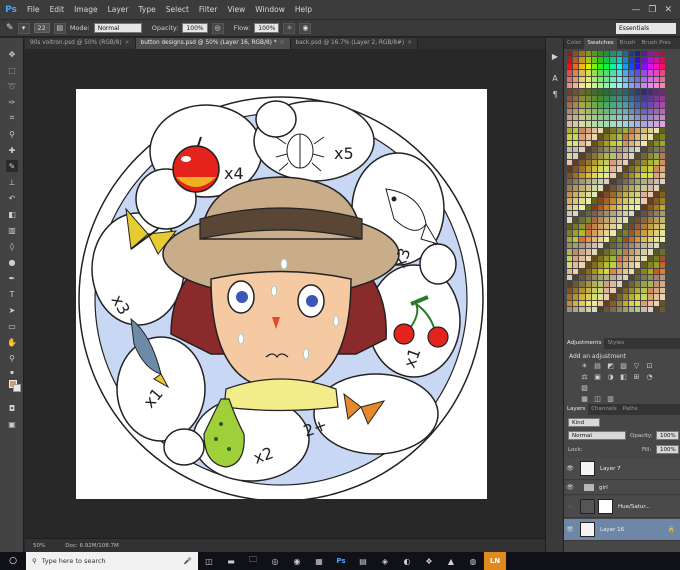 Image resolution: width=680 pixels, height=570 pixels. What do you see at coordinates (236, 10) in the screenshot?
I see `menu-view: View` at bounding box center [236, 10].